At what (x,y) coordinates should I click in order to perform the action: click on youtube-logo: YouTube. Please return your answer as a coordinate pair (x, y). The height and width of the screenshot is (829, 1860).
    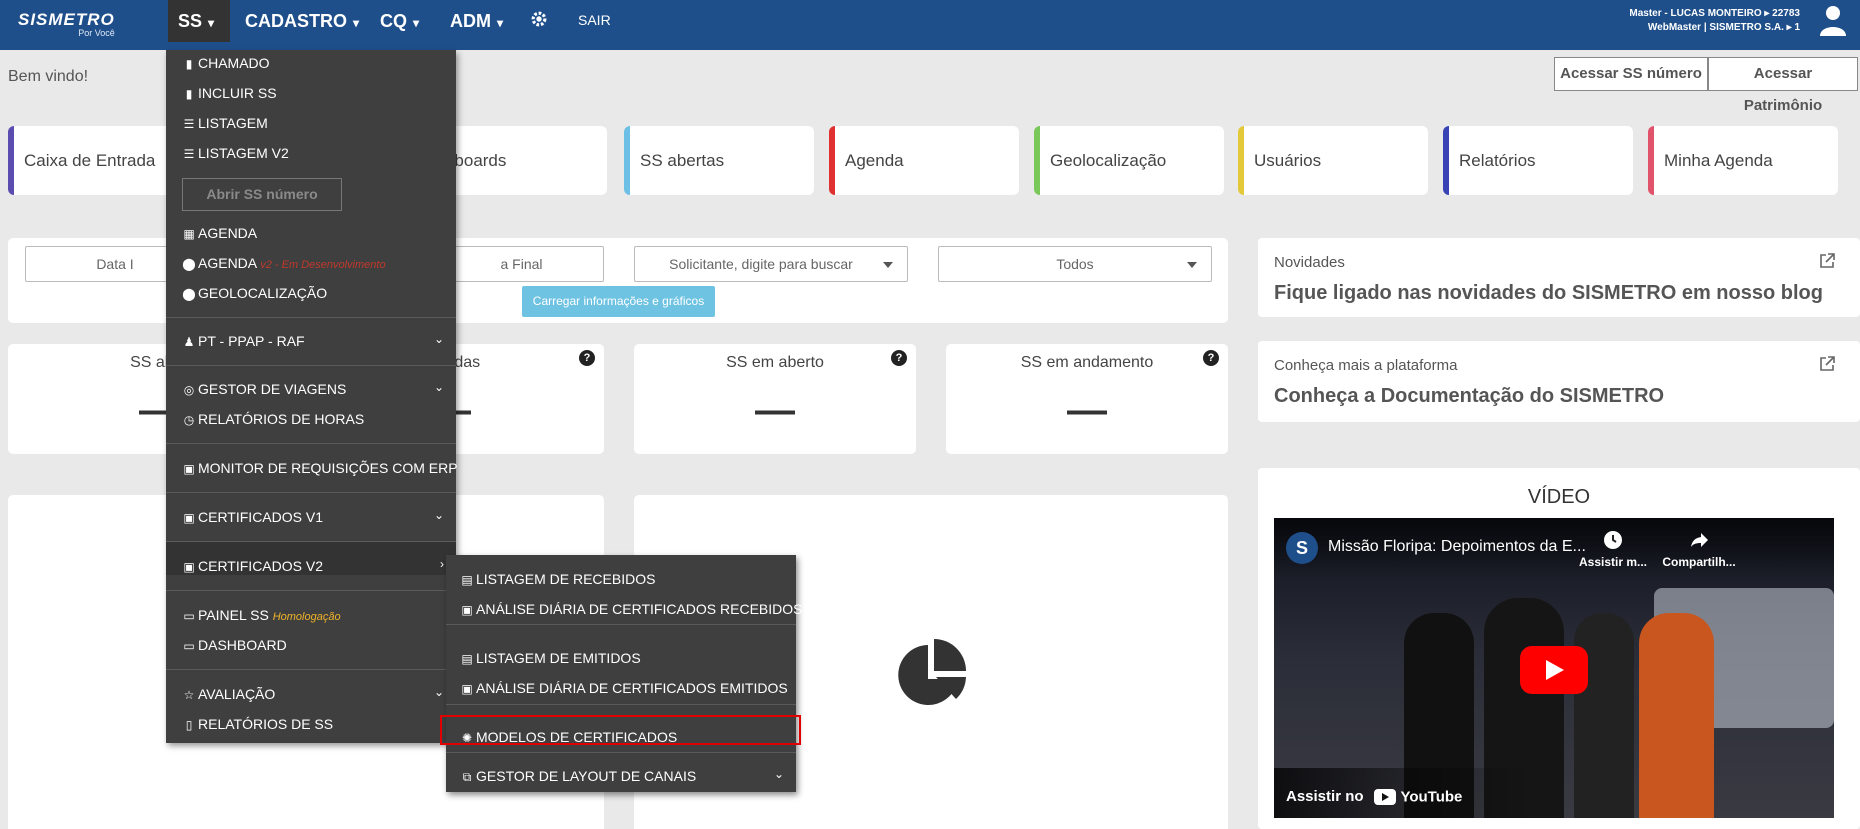
    Looking at the image, I should click on (1418, 797).